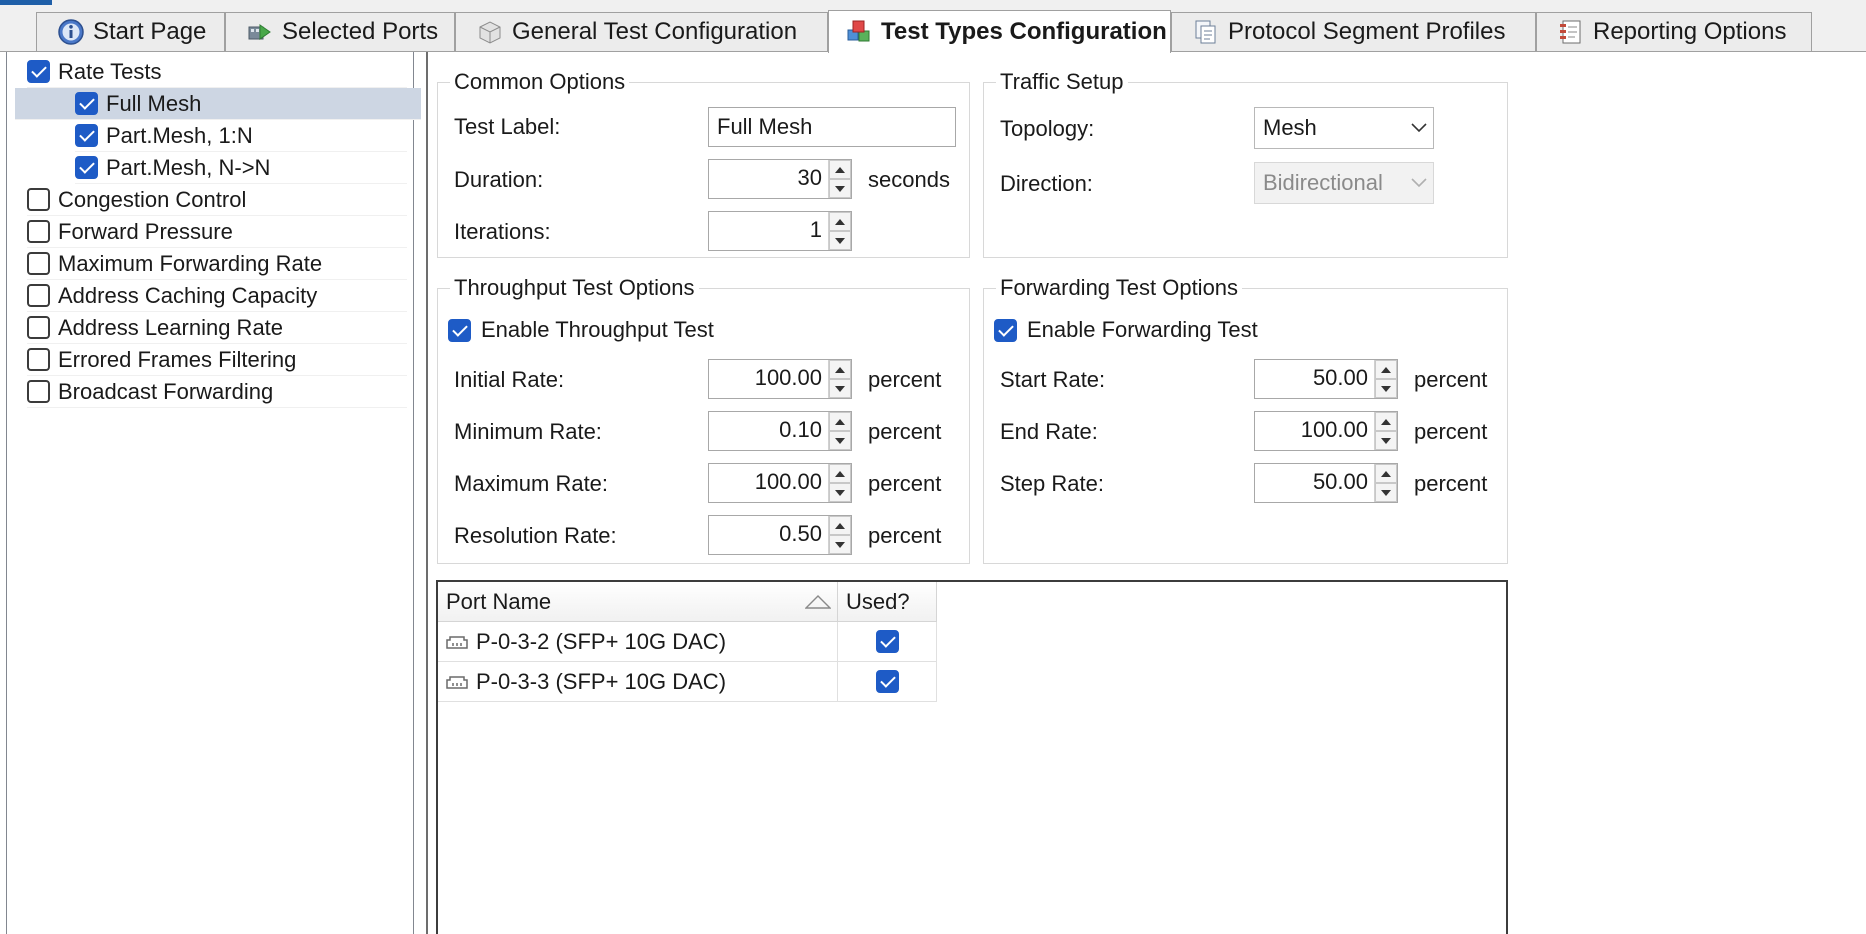  Describe the element at coordinates (638, 602) in the screenshot. I see `column-header-port-name: Port Name` at that location.